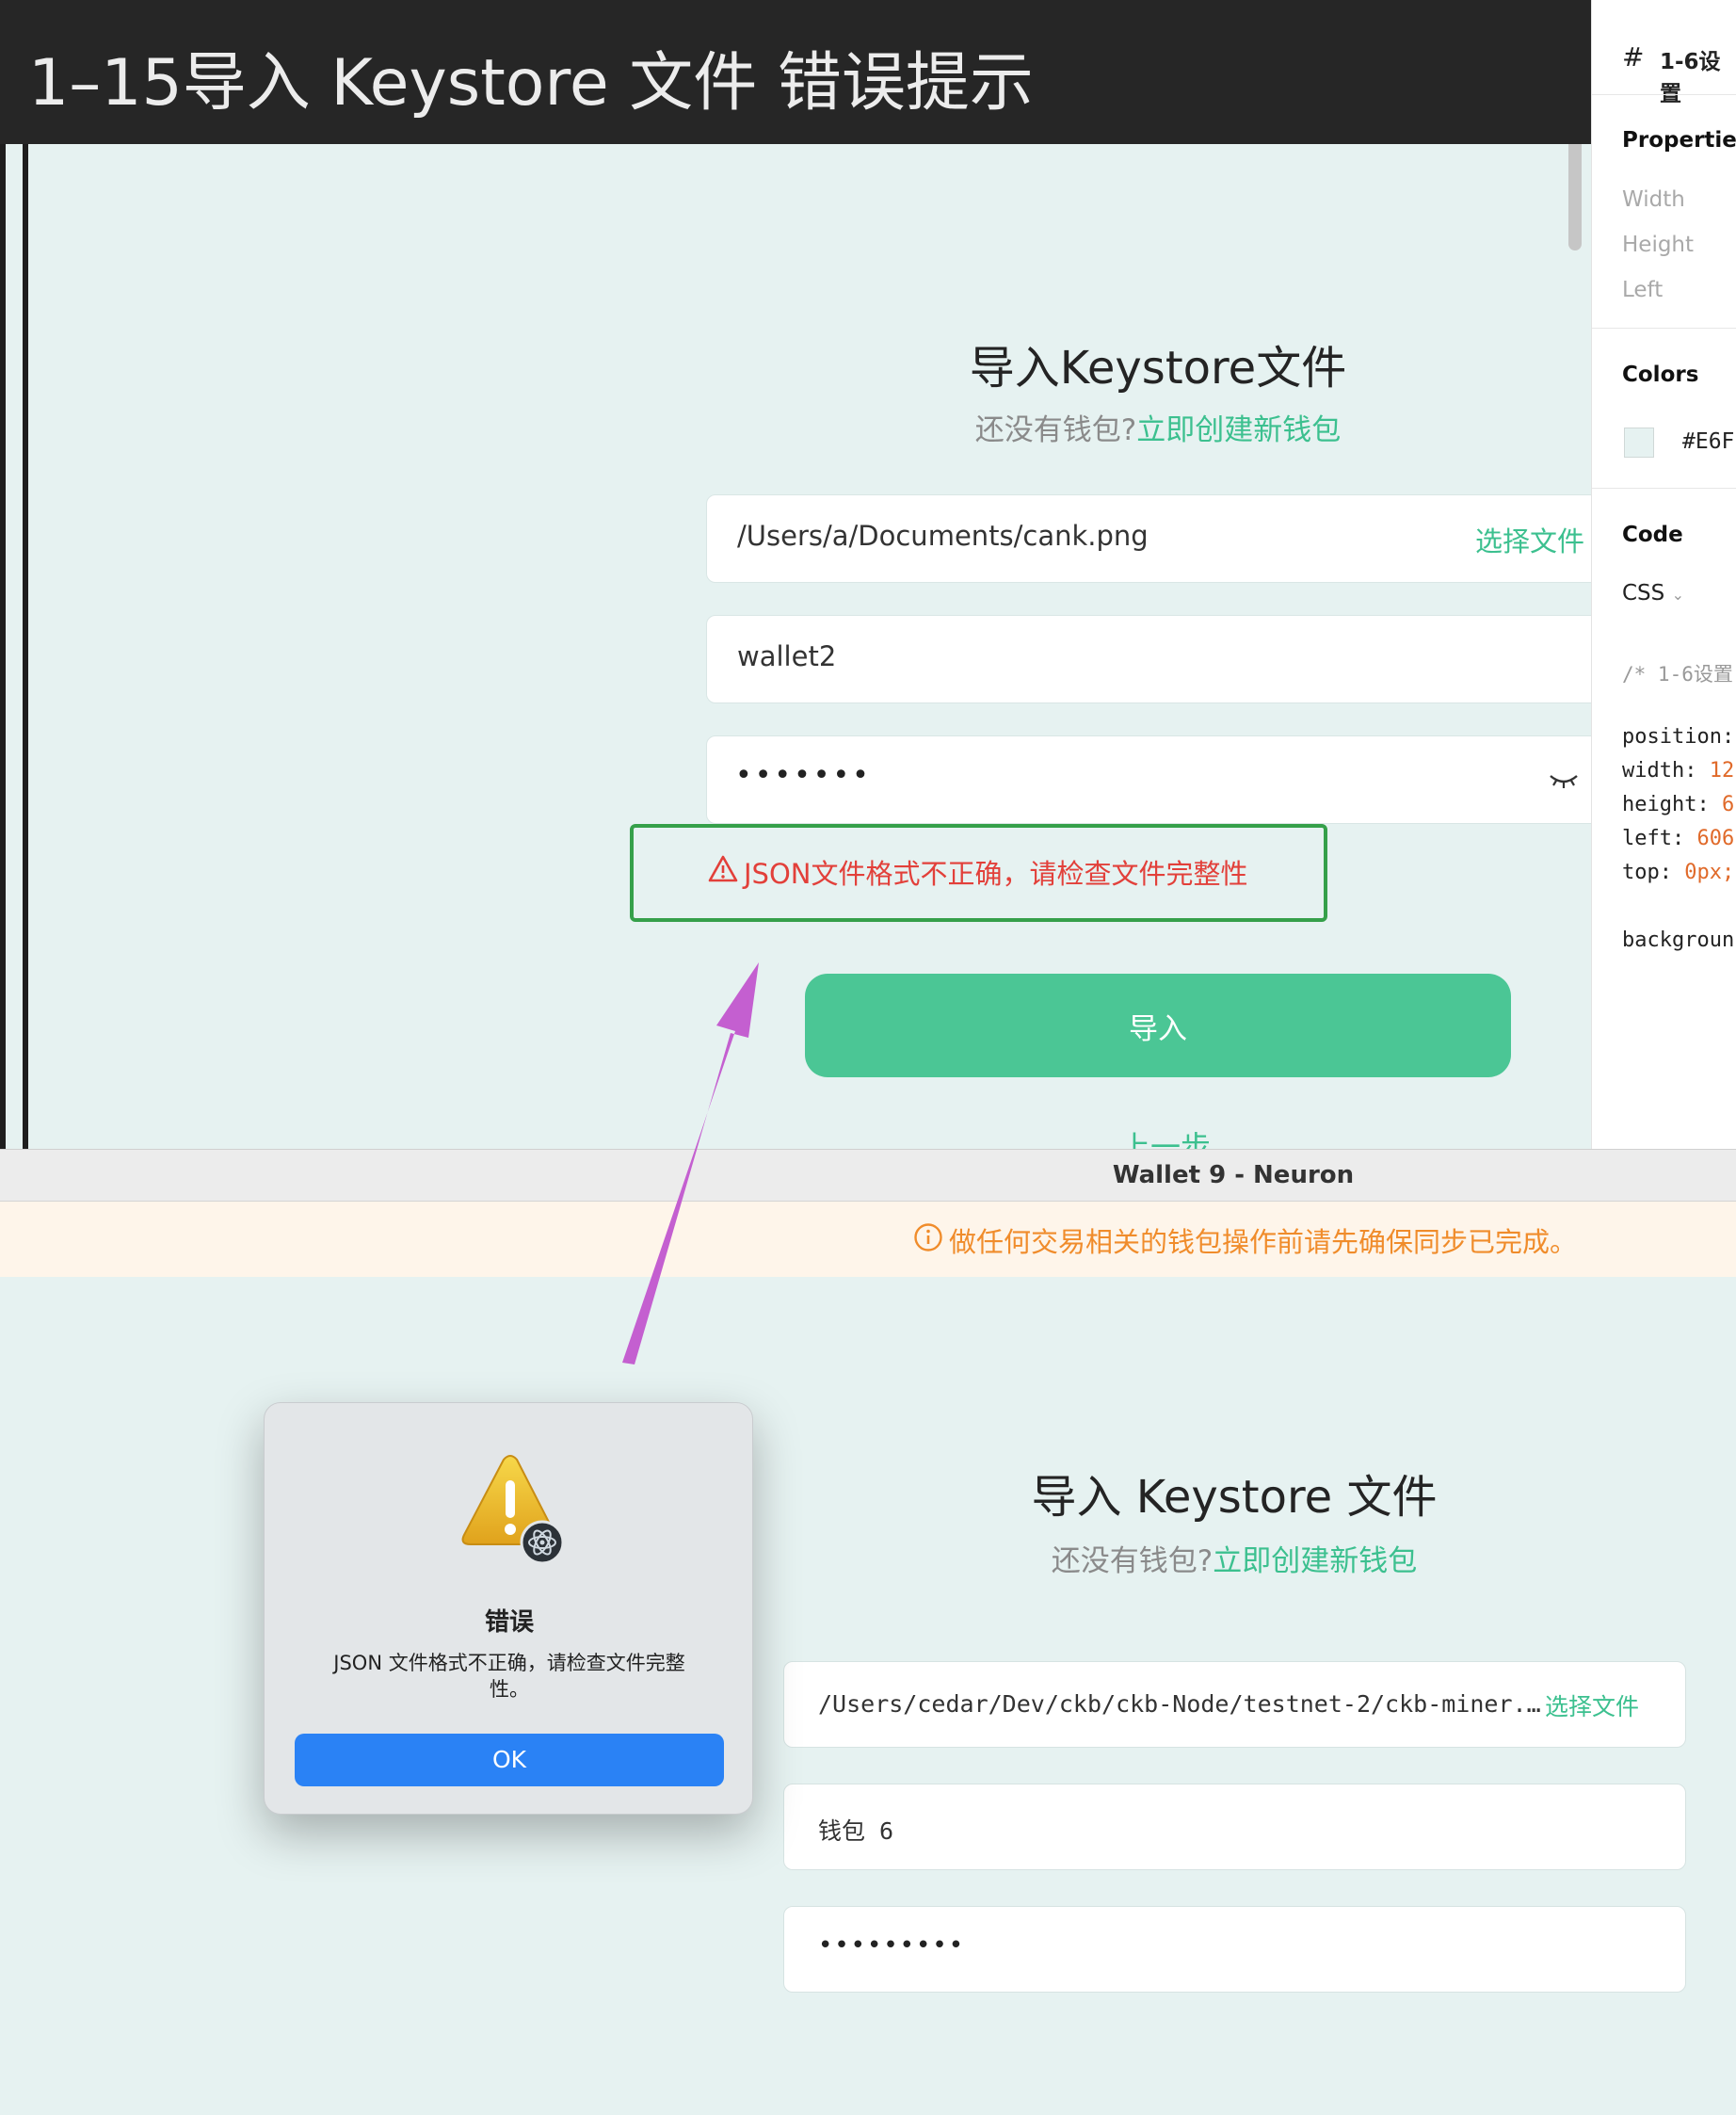 This screenshot has width=1736, height=2115. What do you see at coordinates (868, 1175) in the screenshot?
I see `window-titlebar: Wallet 9 - Neuron` at bounding box center [868, 1175].